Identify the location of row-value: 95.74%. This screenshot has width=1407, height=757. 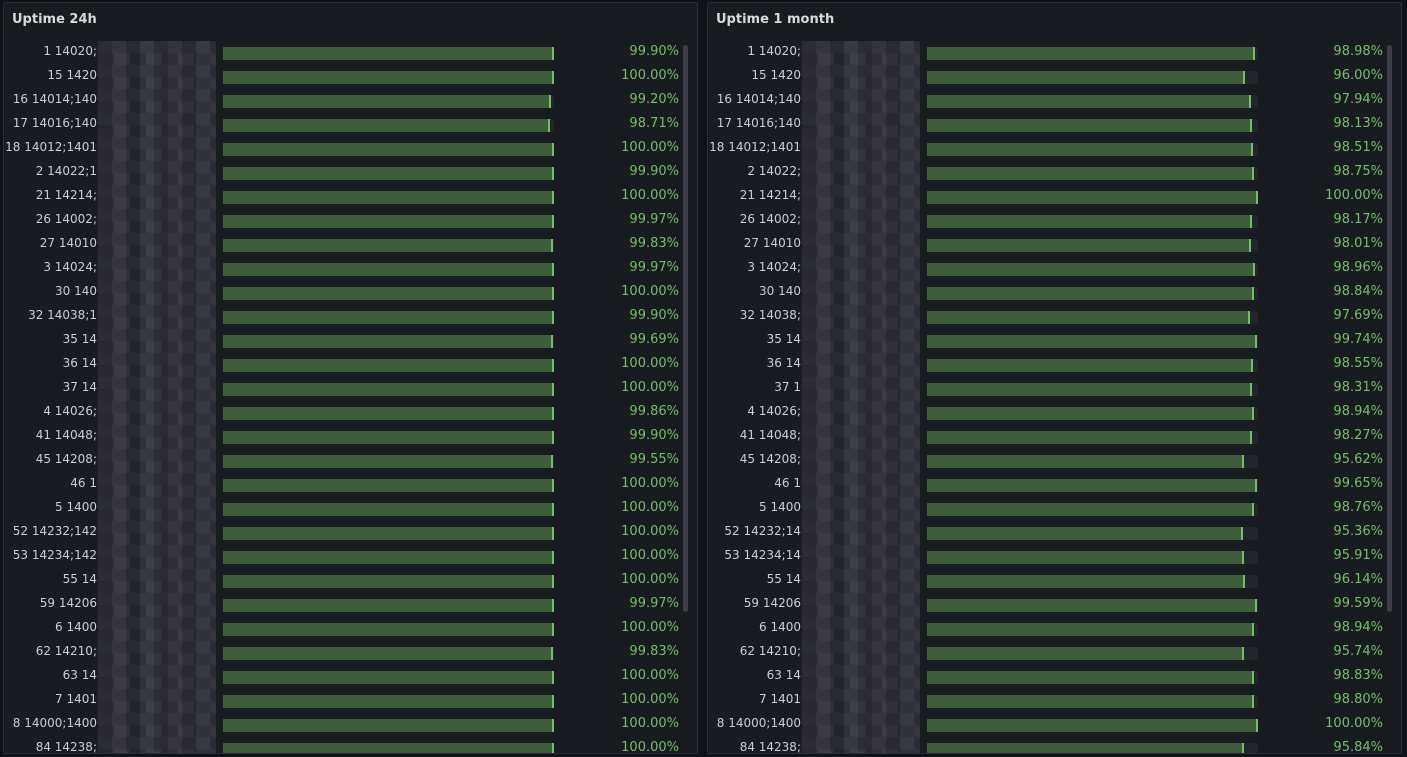
(1358, 651).